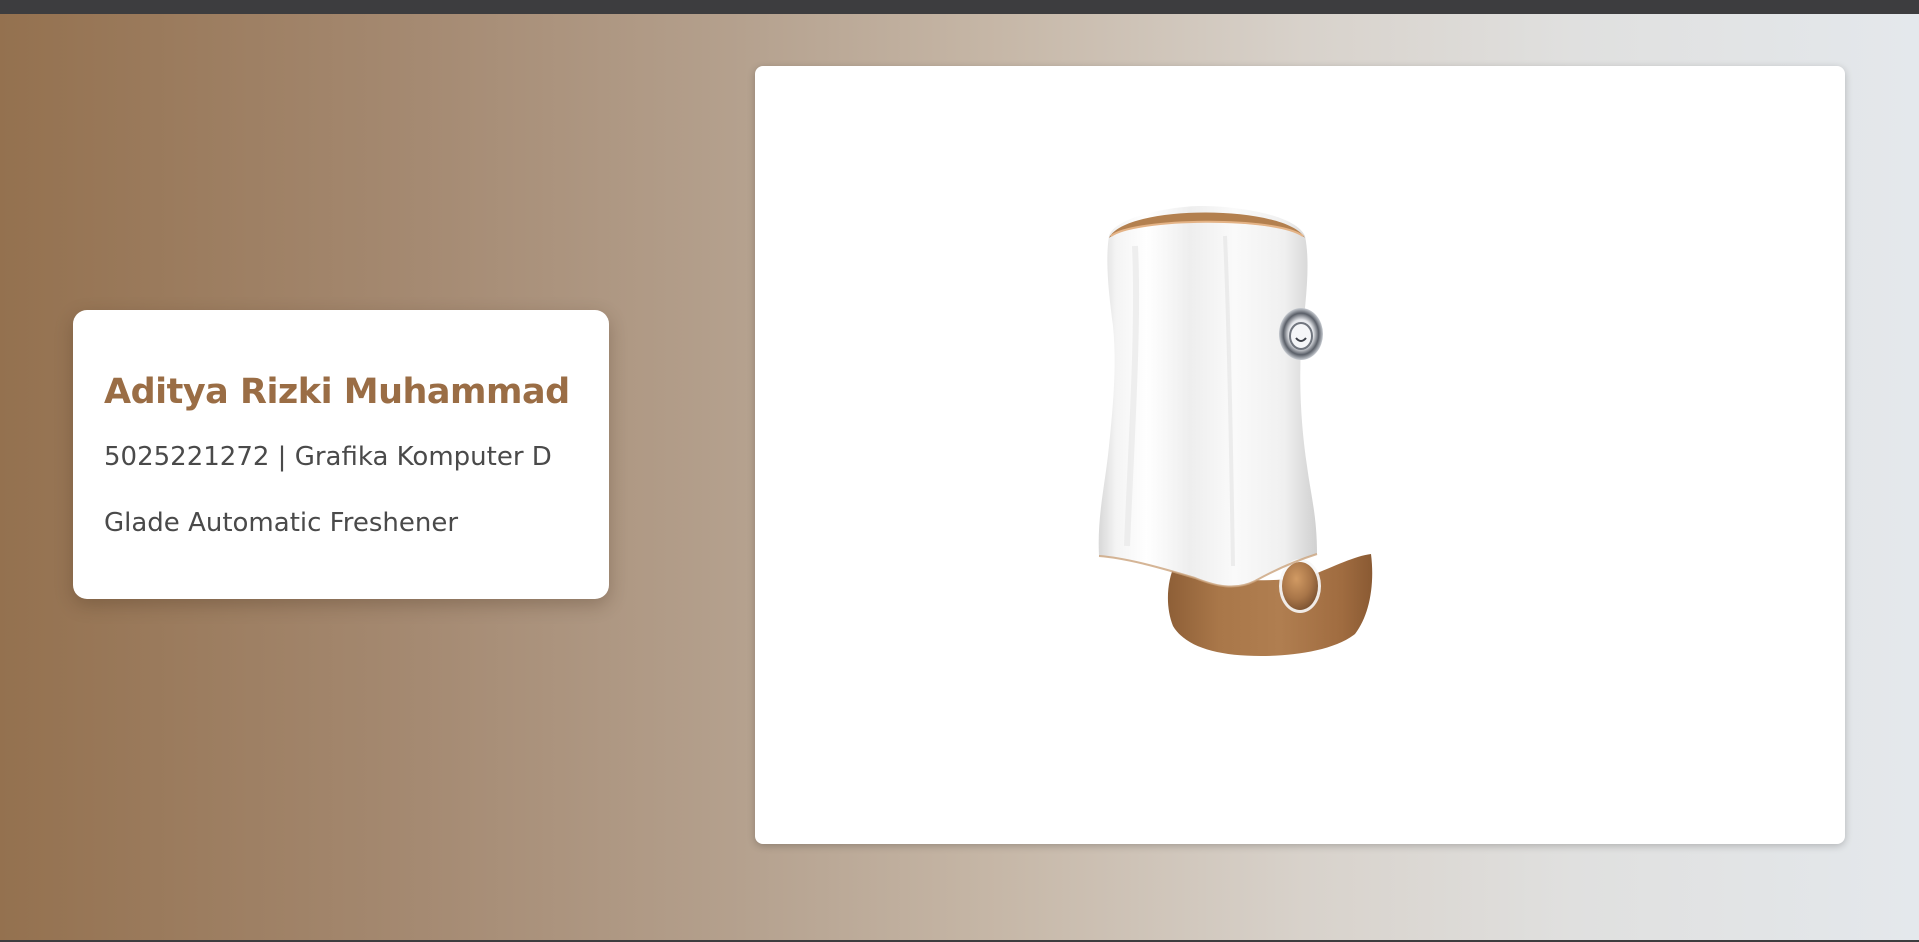 The image size is (1919, 942). I want to click on dispenser-body, so click(1207, 396).